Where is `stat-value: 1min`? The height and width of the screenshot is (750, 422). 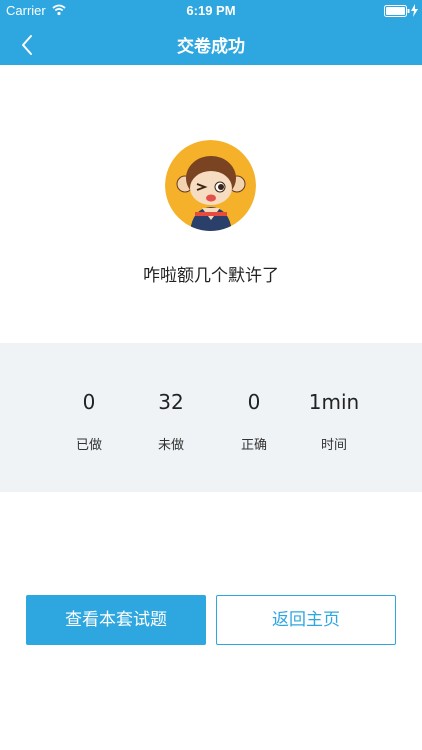
stat-value: 1min is located at coordinates (334, 402).